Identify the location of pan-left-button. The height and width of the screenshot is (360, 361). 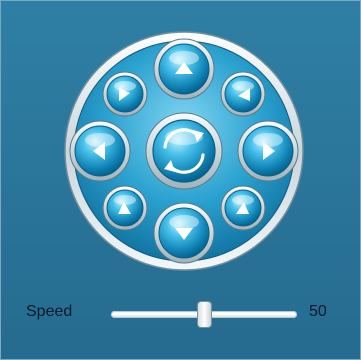
(100, 151).